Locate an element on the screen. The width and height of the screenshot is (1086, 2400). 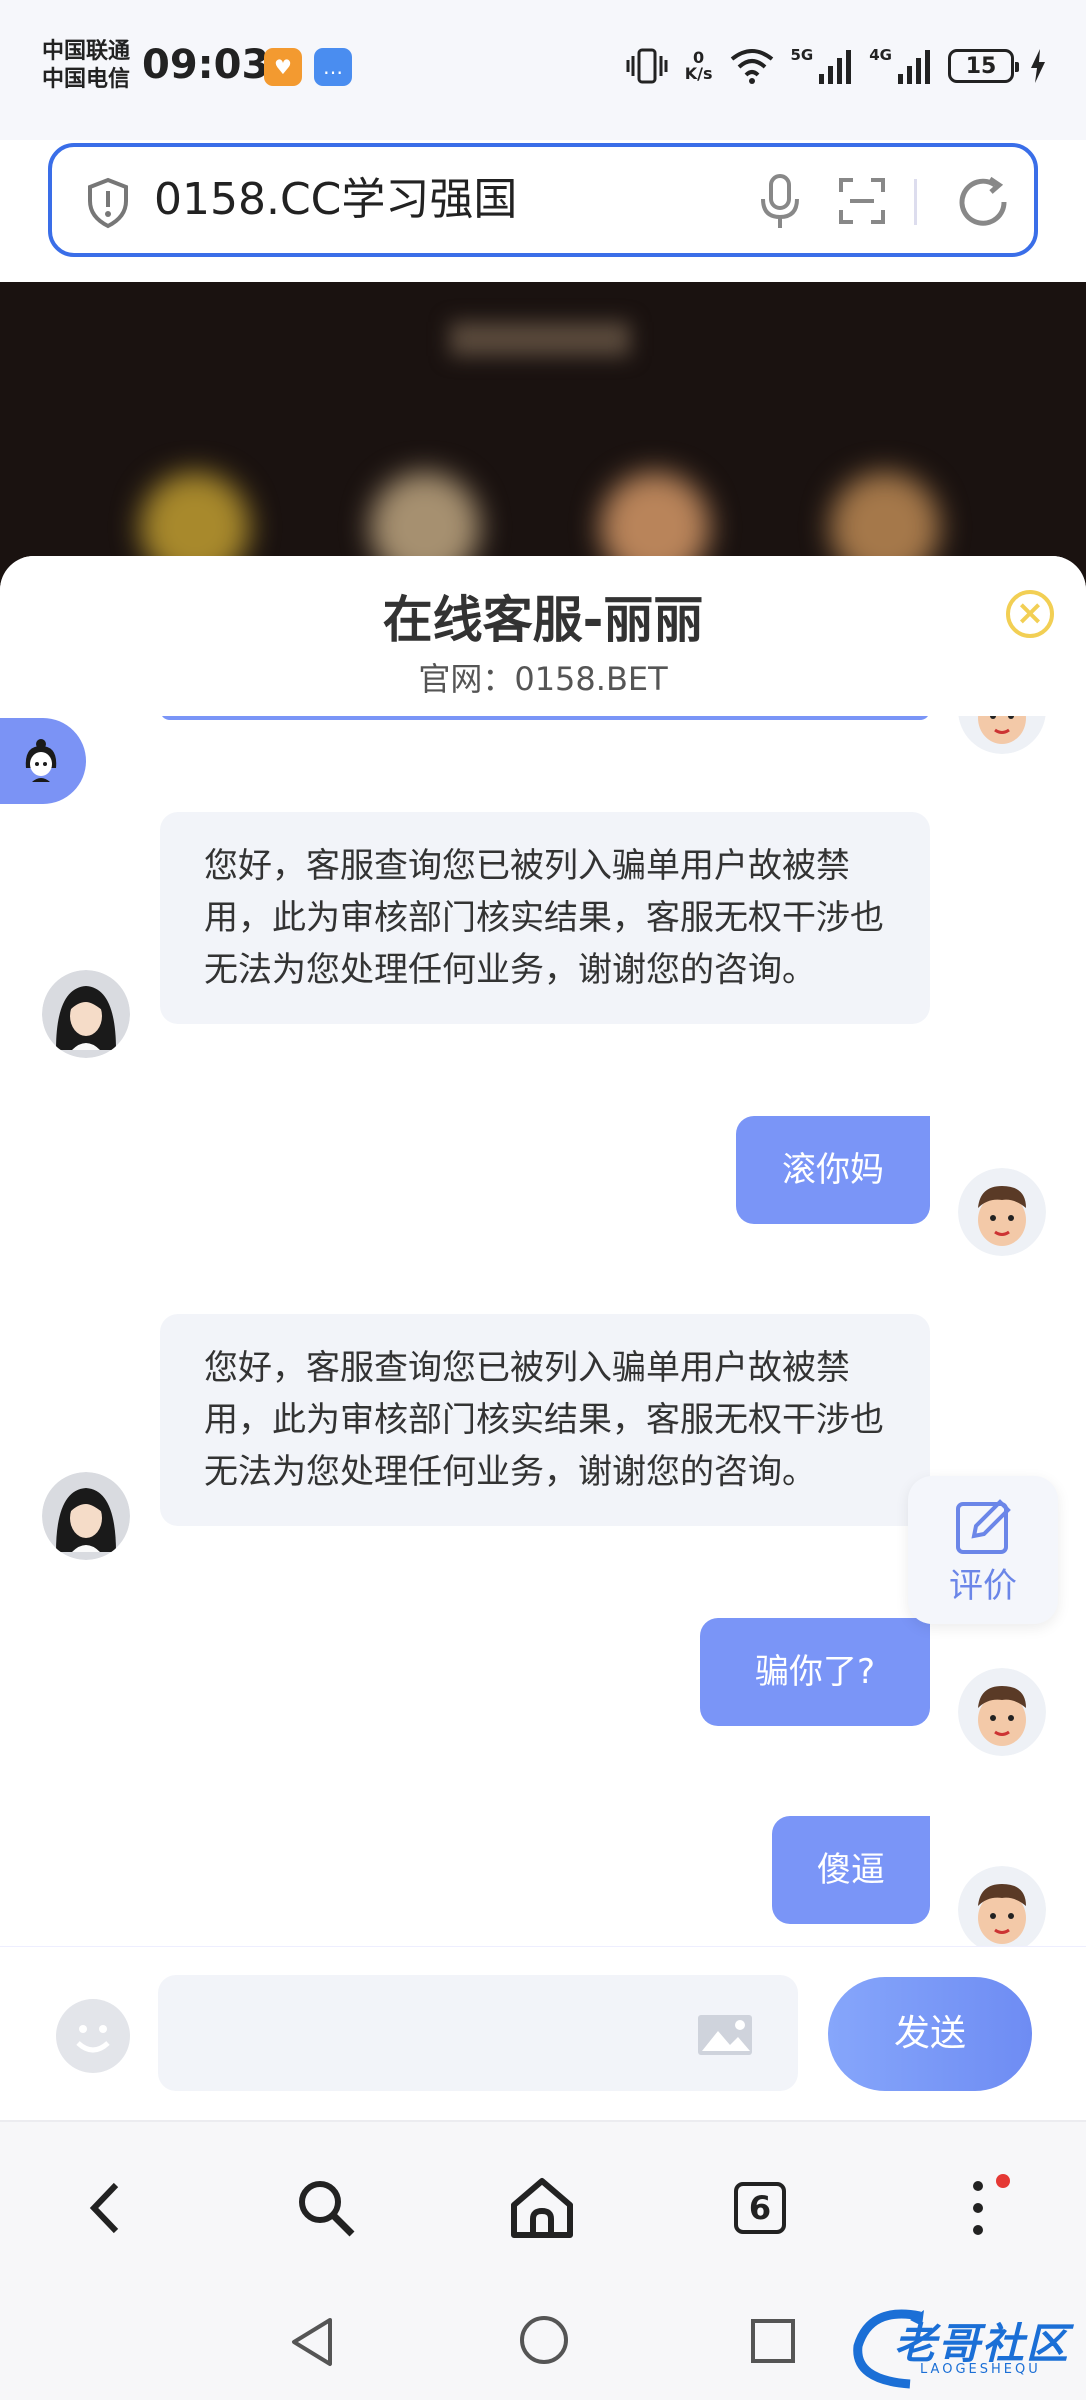
notification-dot is located at coordinates (1003, 2181).